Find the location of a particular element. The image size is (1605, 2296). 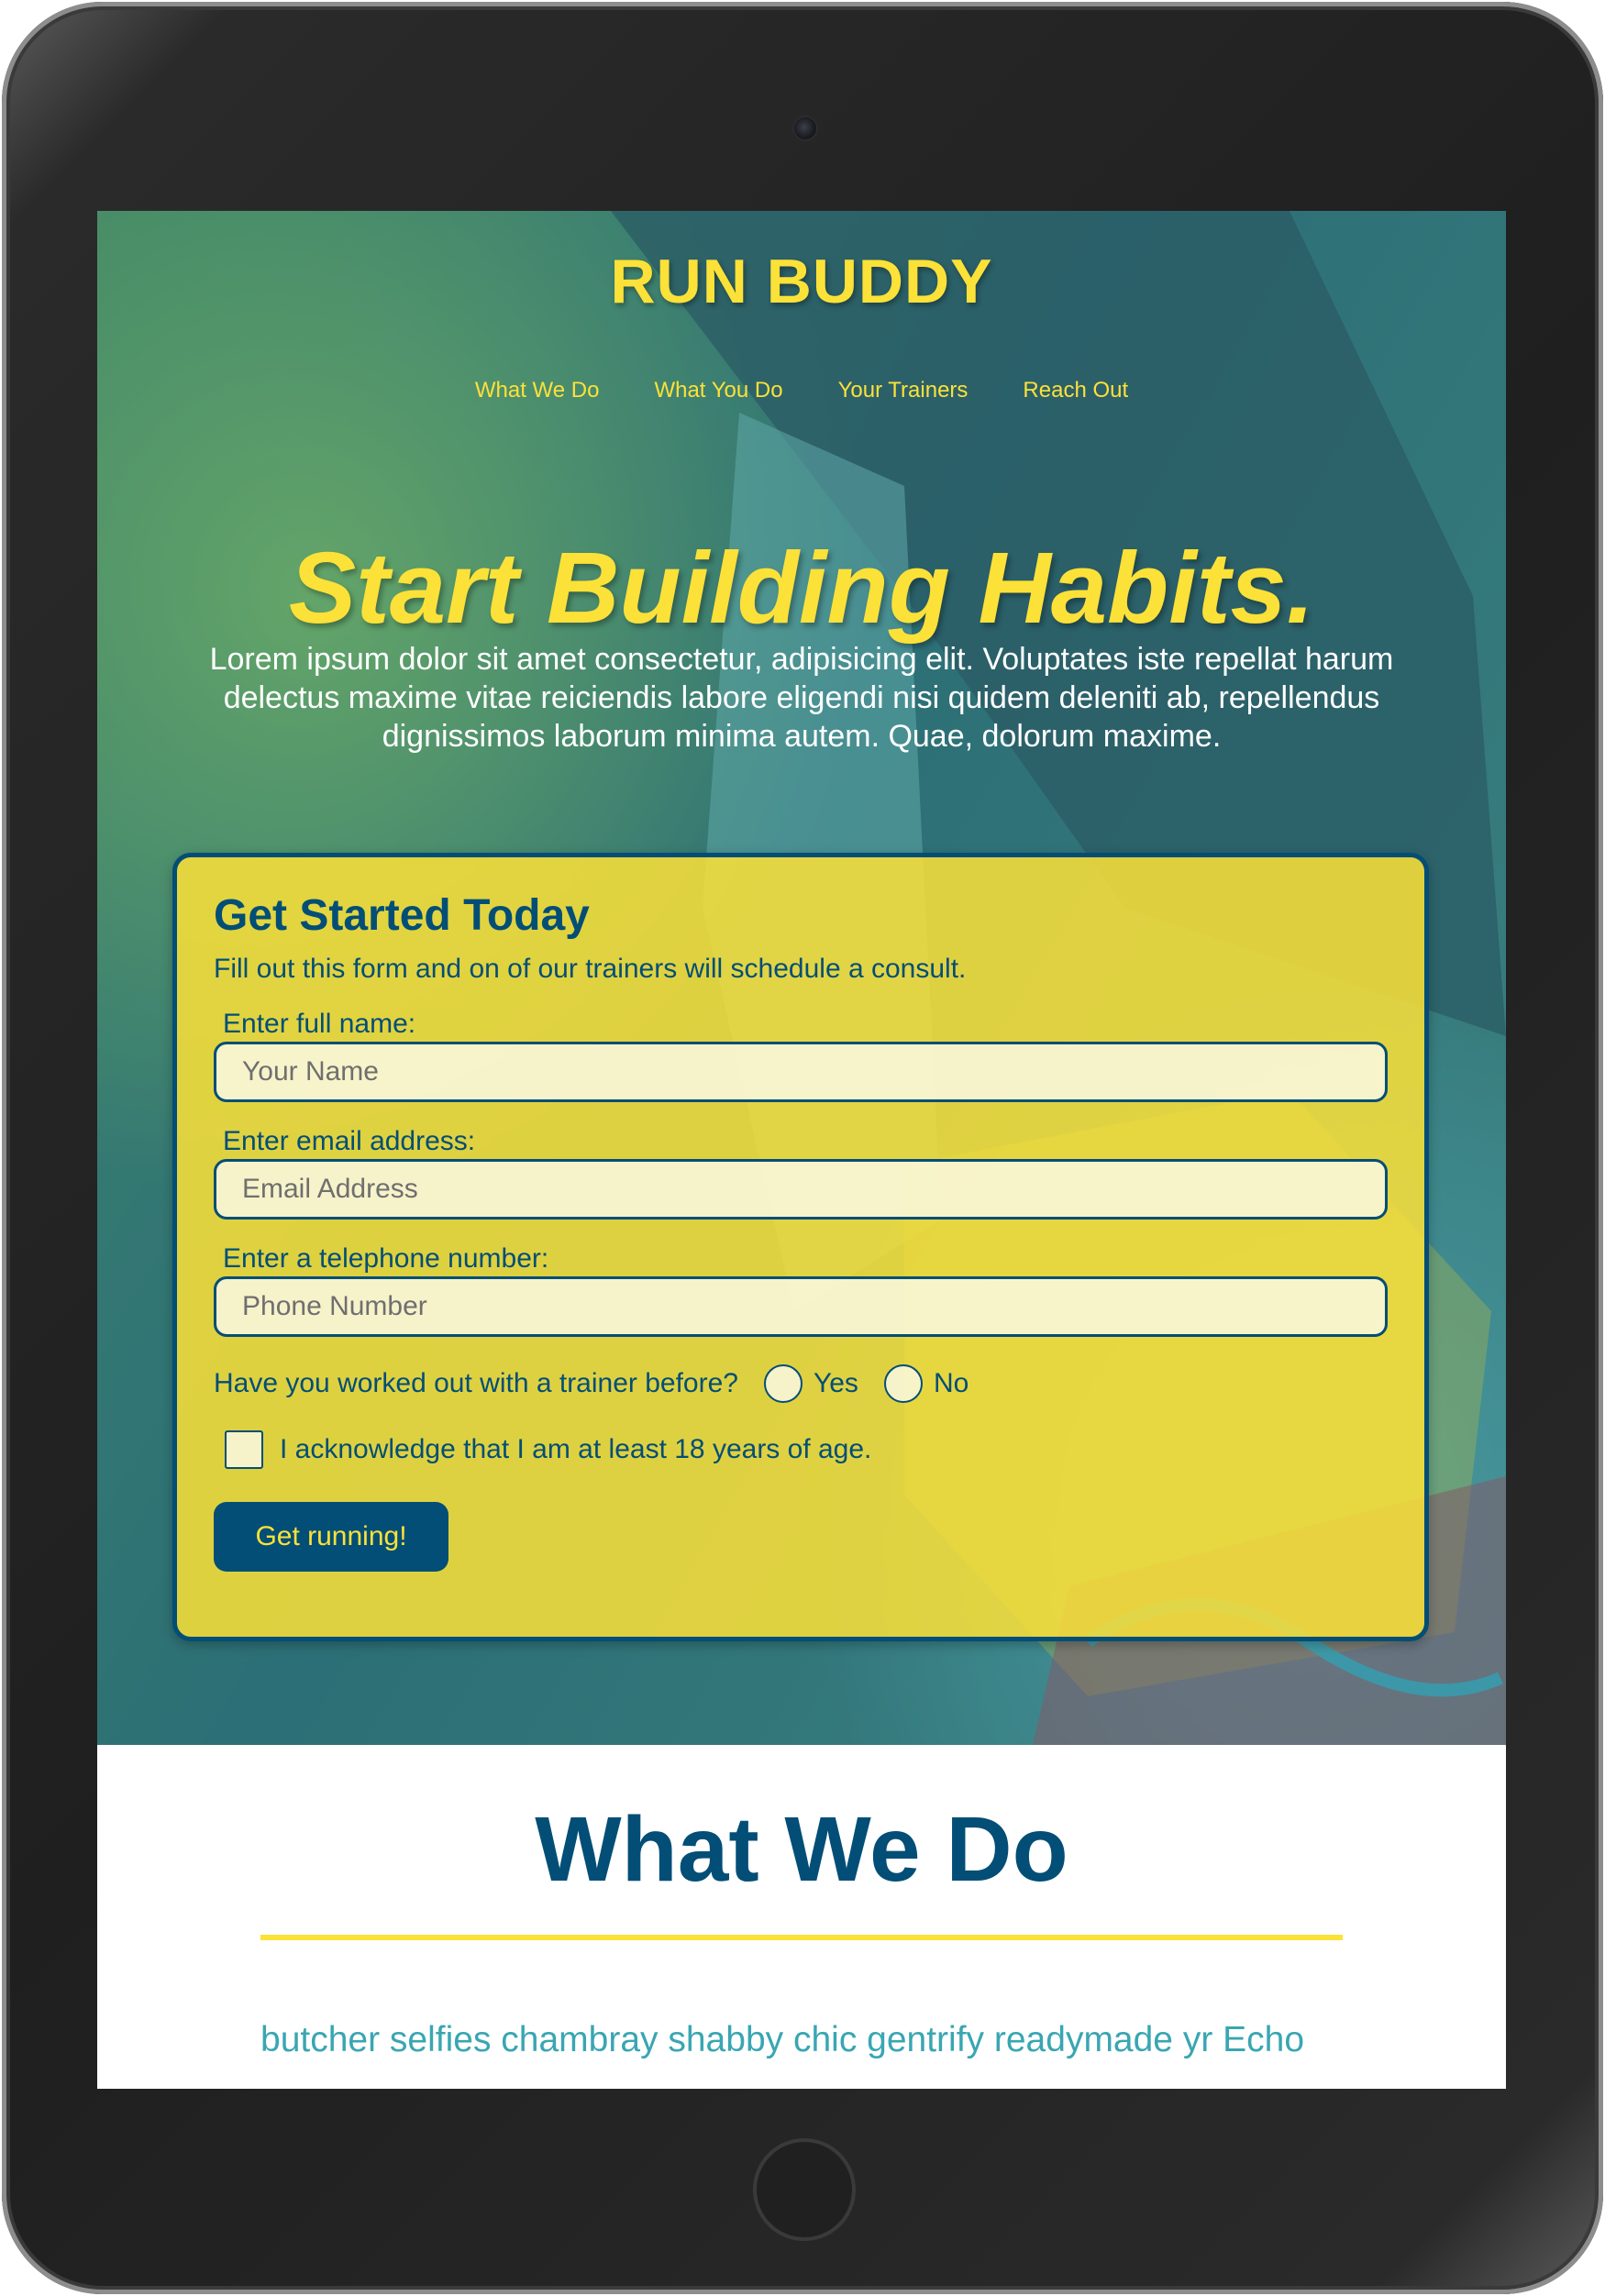

section-divider is located at coordinates (801, 1937).